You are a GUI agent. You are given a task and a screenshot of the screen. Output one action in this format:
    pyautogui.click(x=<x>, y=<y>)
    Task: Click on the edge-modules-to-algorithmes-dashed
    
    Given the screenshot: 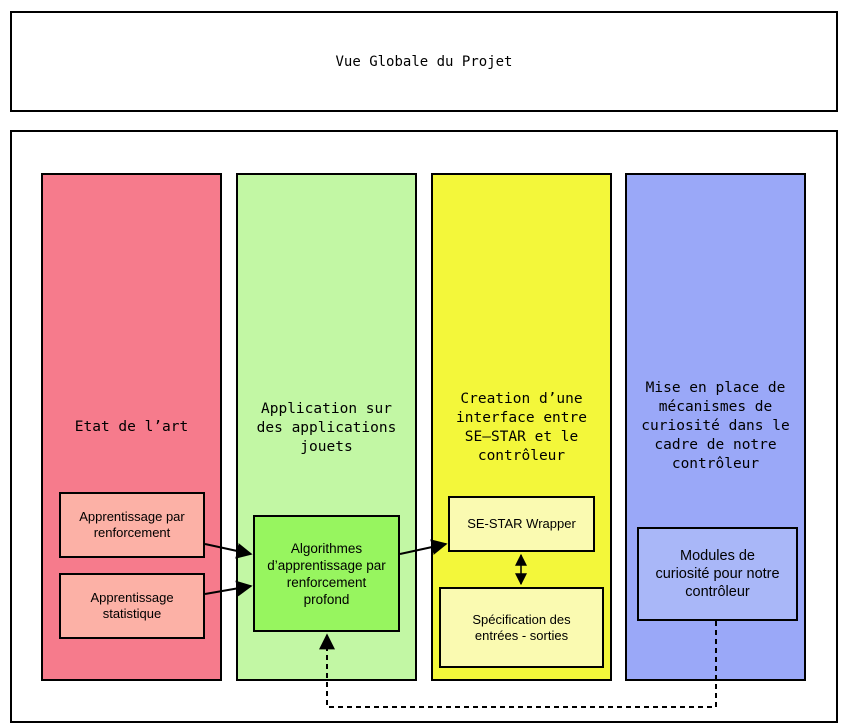 What is the action you would take?
    pyautogui.click(x=518, y=664)
    